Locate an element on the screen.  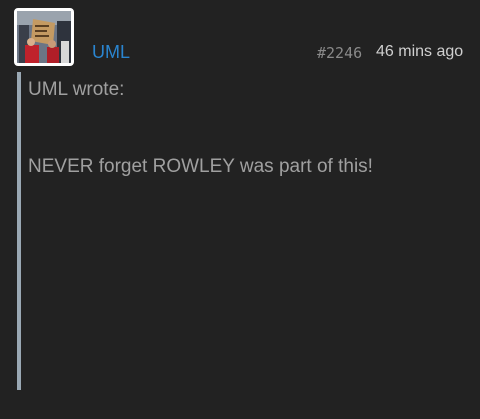
avatar-image is located at coordinates (44, 37).